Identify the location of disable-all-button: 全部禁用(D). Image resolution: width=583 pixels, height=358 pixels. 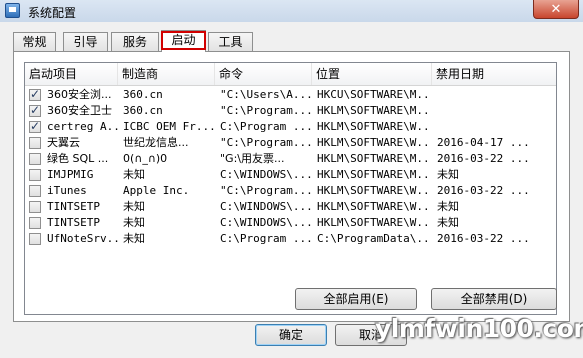
(494, 299).